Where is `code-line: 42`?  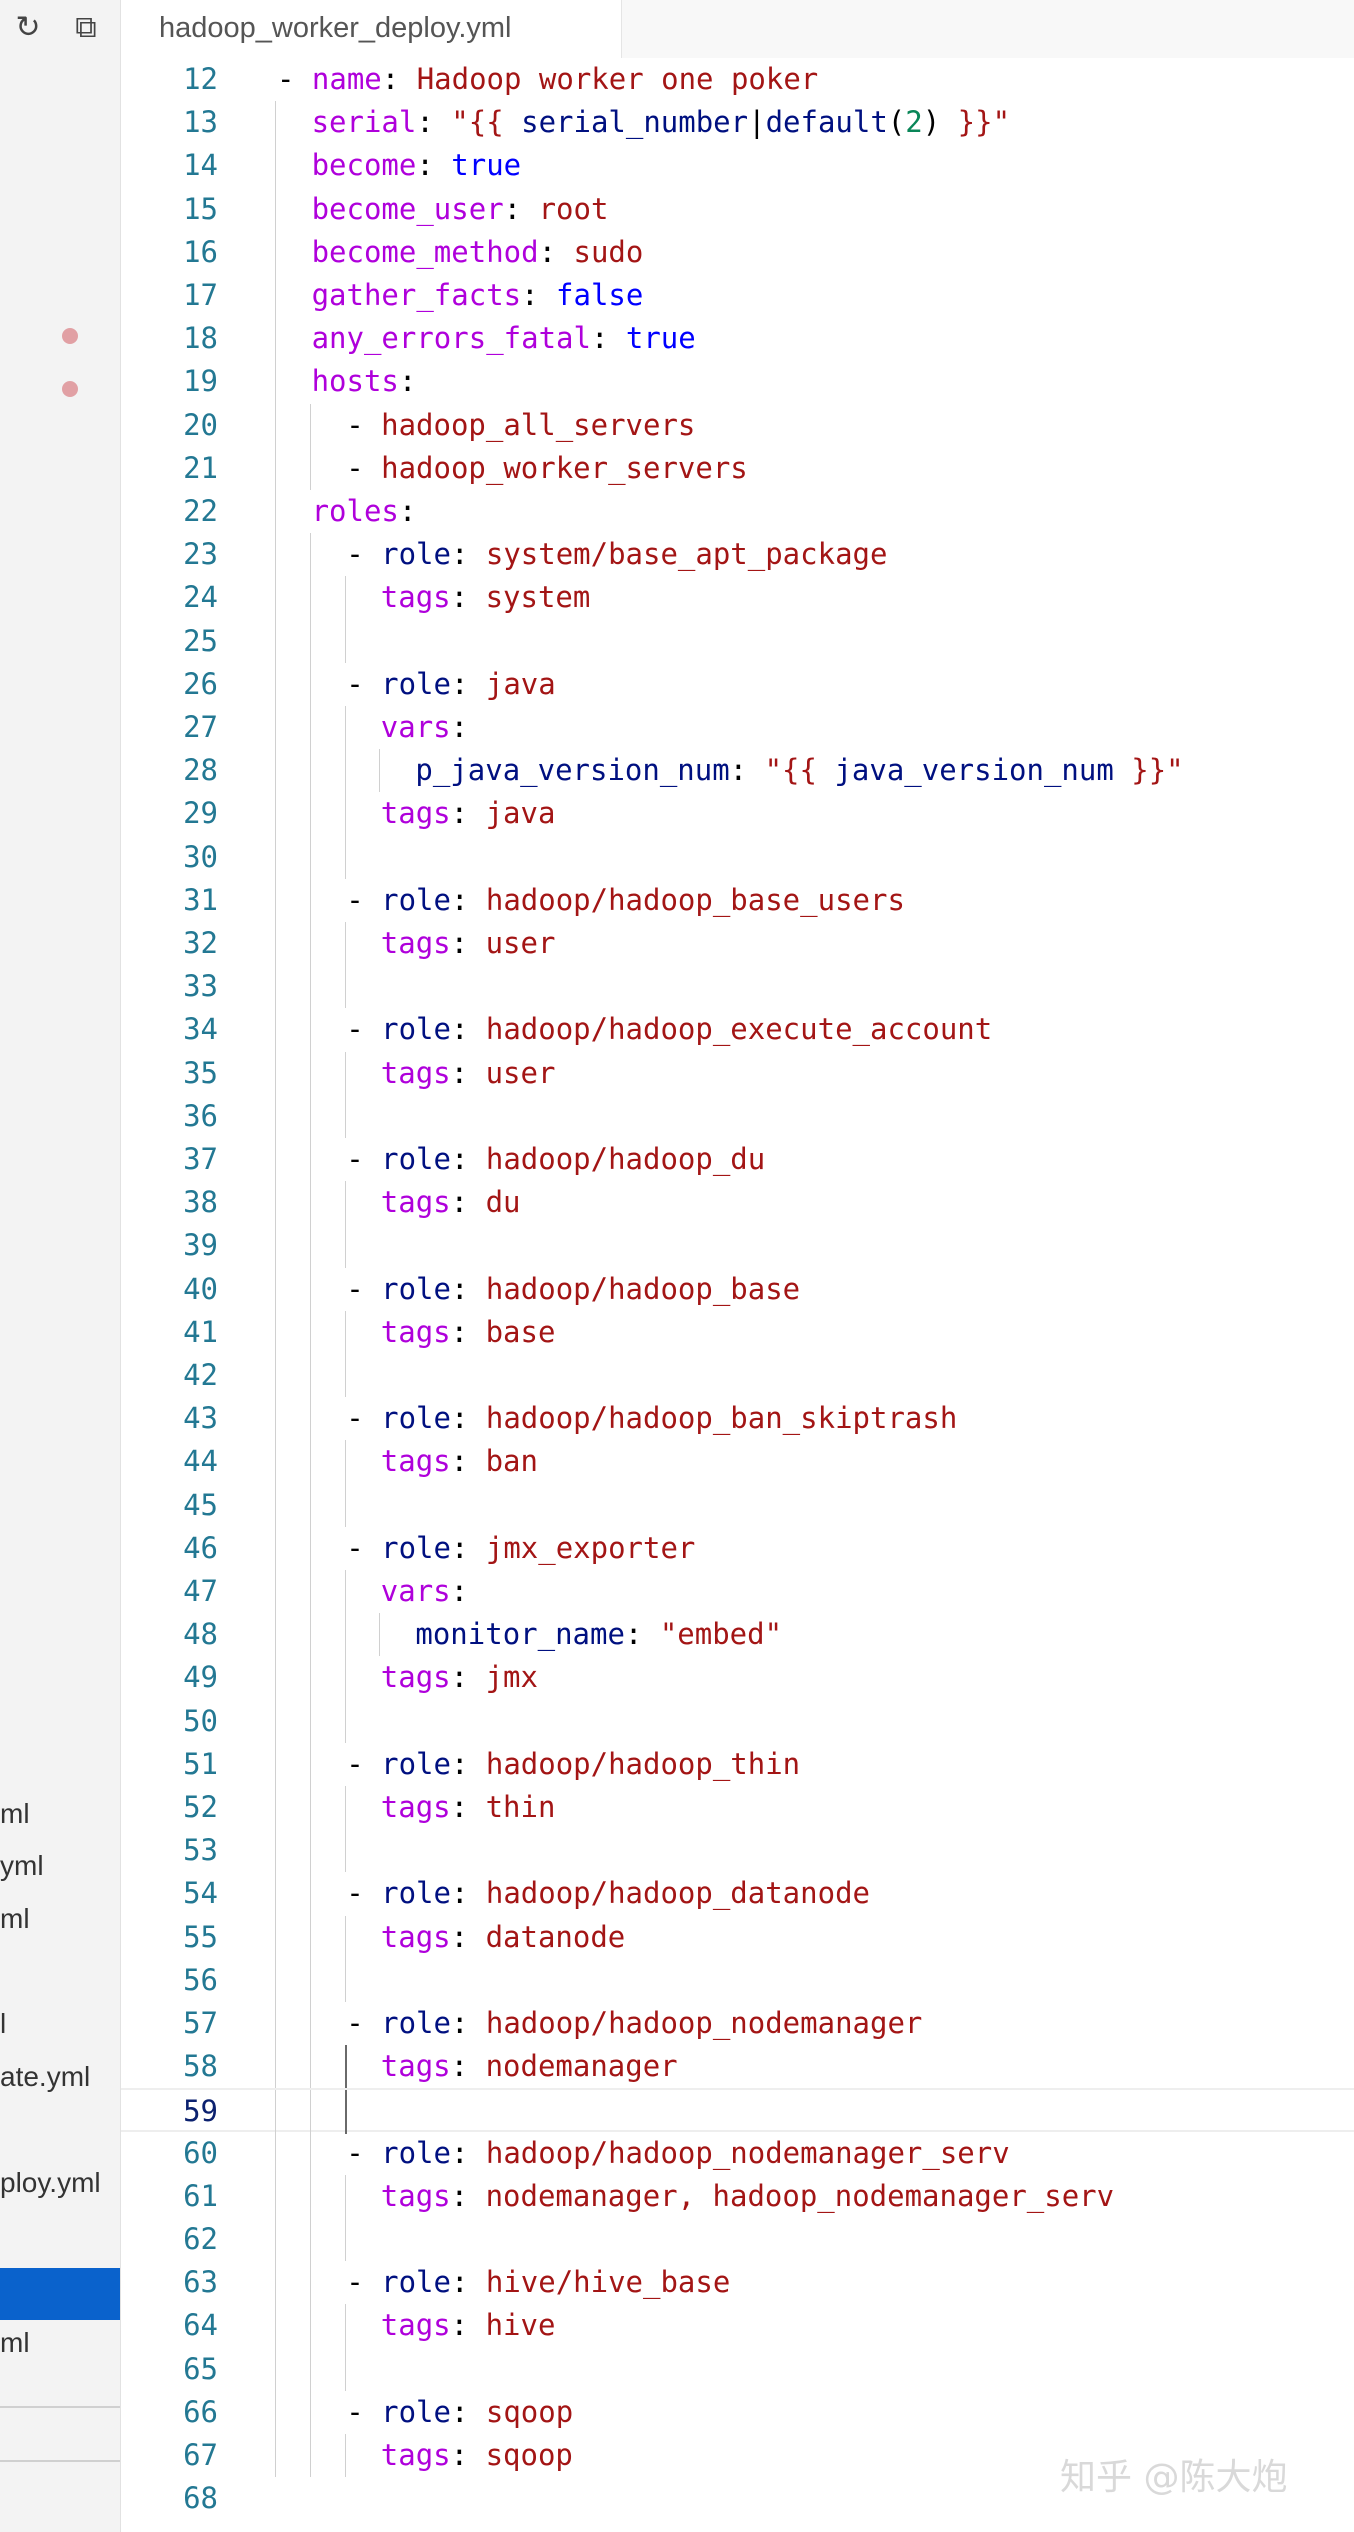
code-line: 42 is located at coordinates (737, 1376).